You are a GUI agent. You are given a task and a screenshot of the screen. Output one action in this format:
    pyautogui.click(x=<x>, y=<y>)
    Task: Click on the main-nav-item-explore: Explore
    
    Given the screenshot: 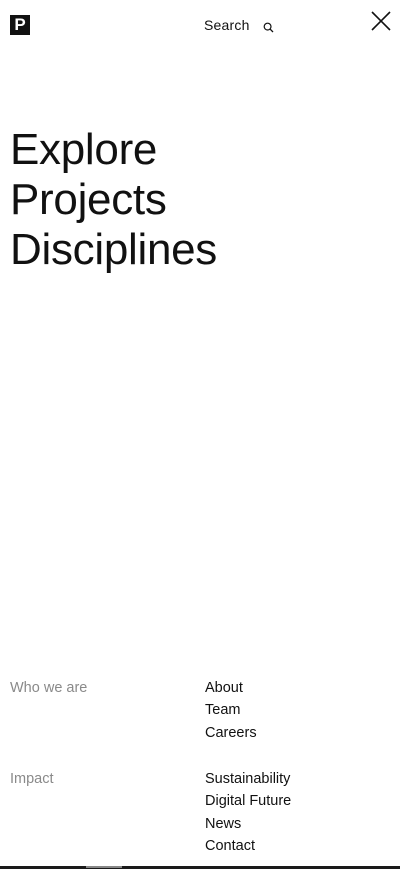 What is the action you would take?
    pyautogui.click(x=113, y=150)
    